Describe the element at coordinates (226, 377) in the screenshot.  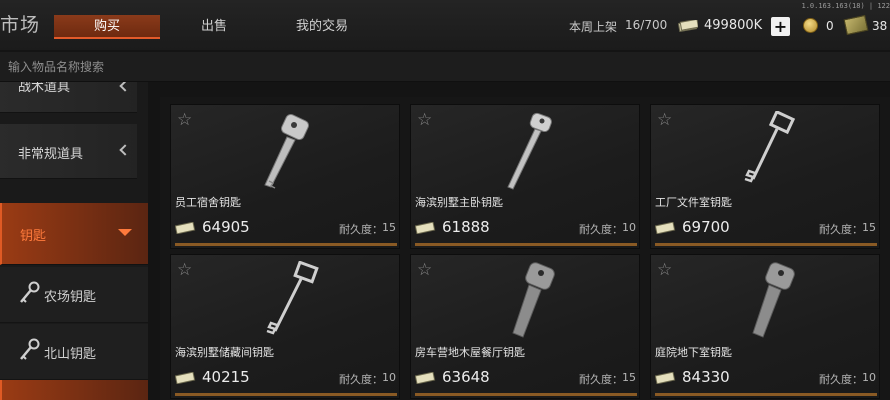
I see `item-price: 40215` at that location.